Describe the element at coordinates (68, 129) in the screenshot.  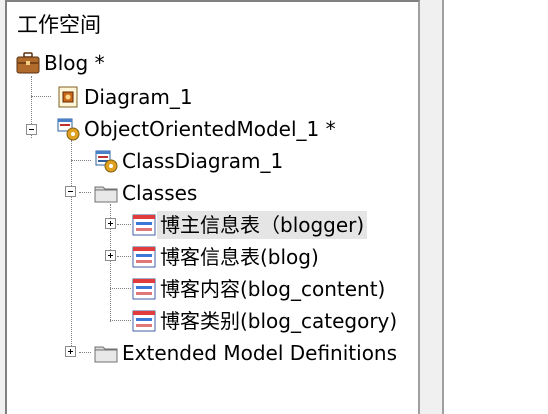
I see `model-icon` at that location.